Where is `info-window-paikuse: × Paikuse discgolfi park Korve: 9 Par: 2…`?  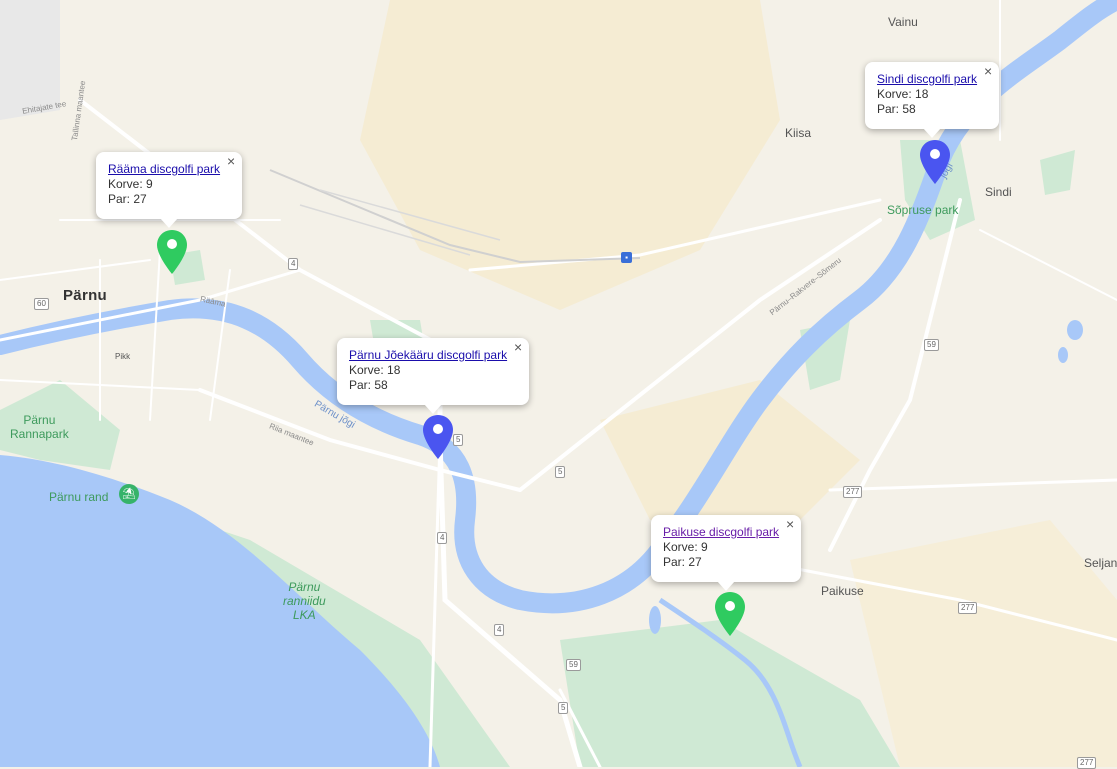 info-window-paikuse: × Paikuse discgolfi park Korve: 9 Par: 2… is located at coordinates (726, 553).